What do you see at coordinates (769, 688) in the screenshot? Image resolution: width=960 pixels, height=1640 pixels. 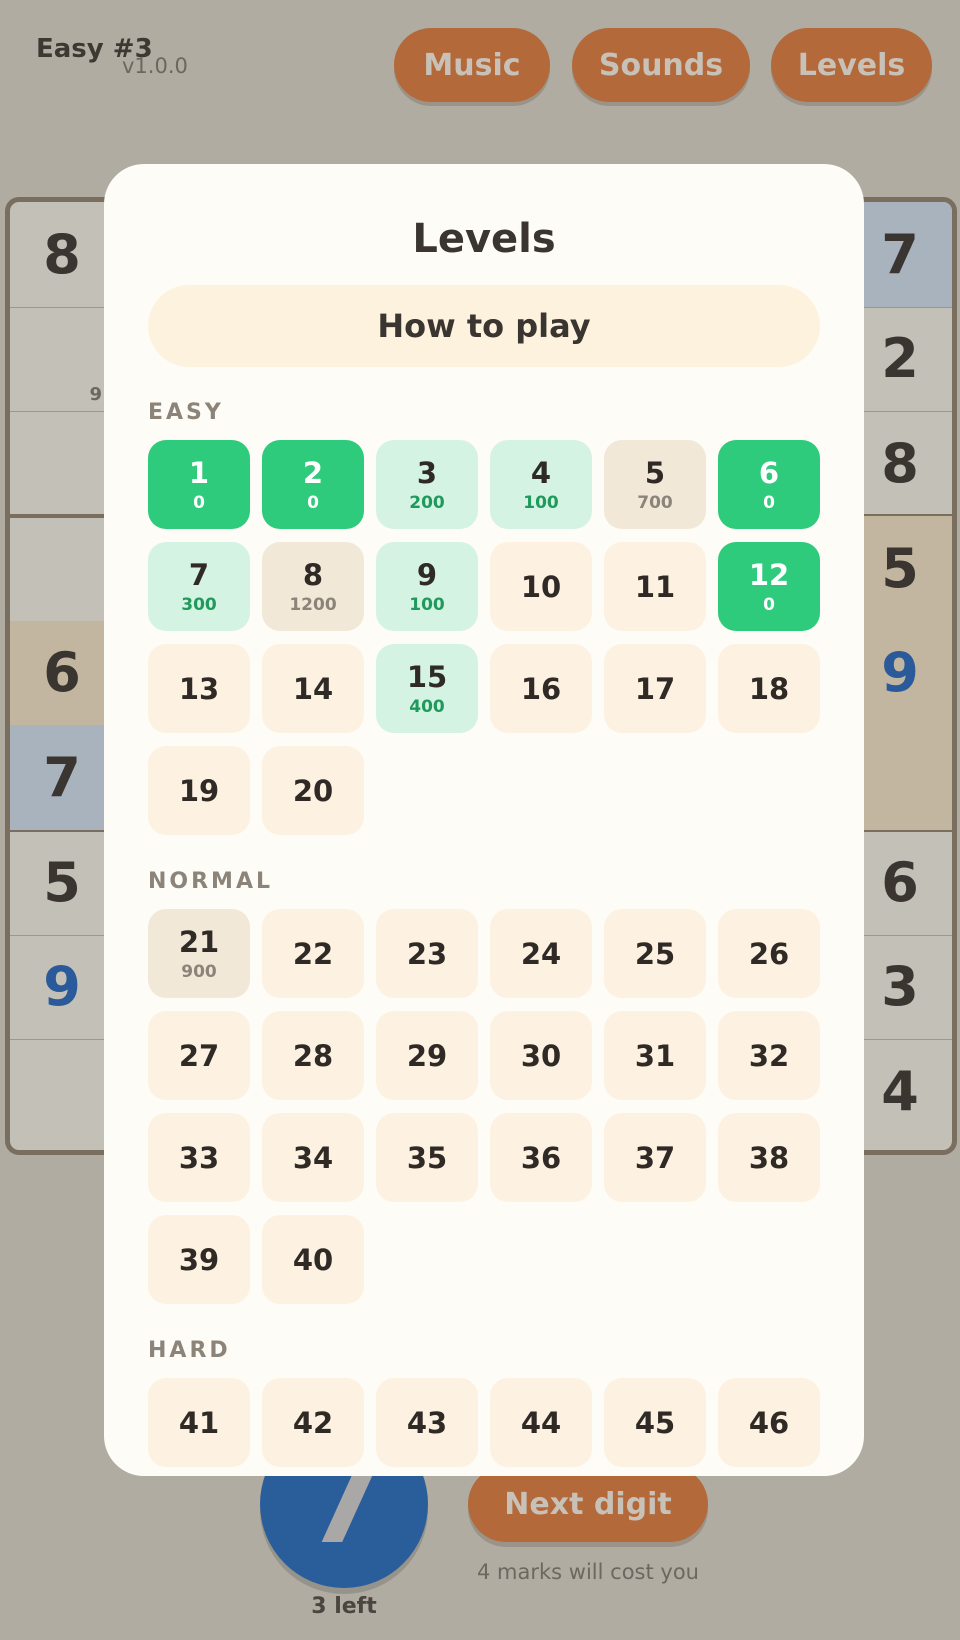 I see `level-tile: 18` at bounding box center [769, 688].